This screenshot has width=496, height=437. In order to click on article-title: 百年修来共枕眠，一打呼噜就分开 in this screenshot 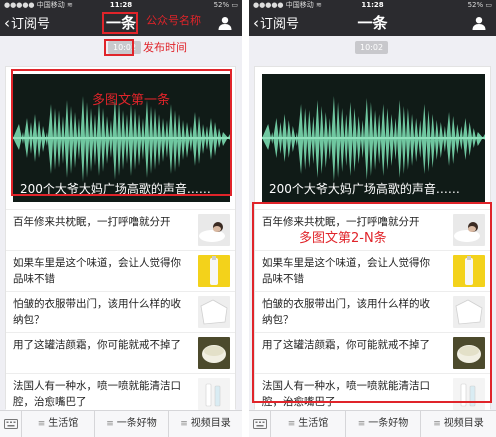, I will do `click(92, 222)`.